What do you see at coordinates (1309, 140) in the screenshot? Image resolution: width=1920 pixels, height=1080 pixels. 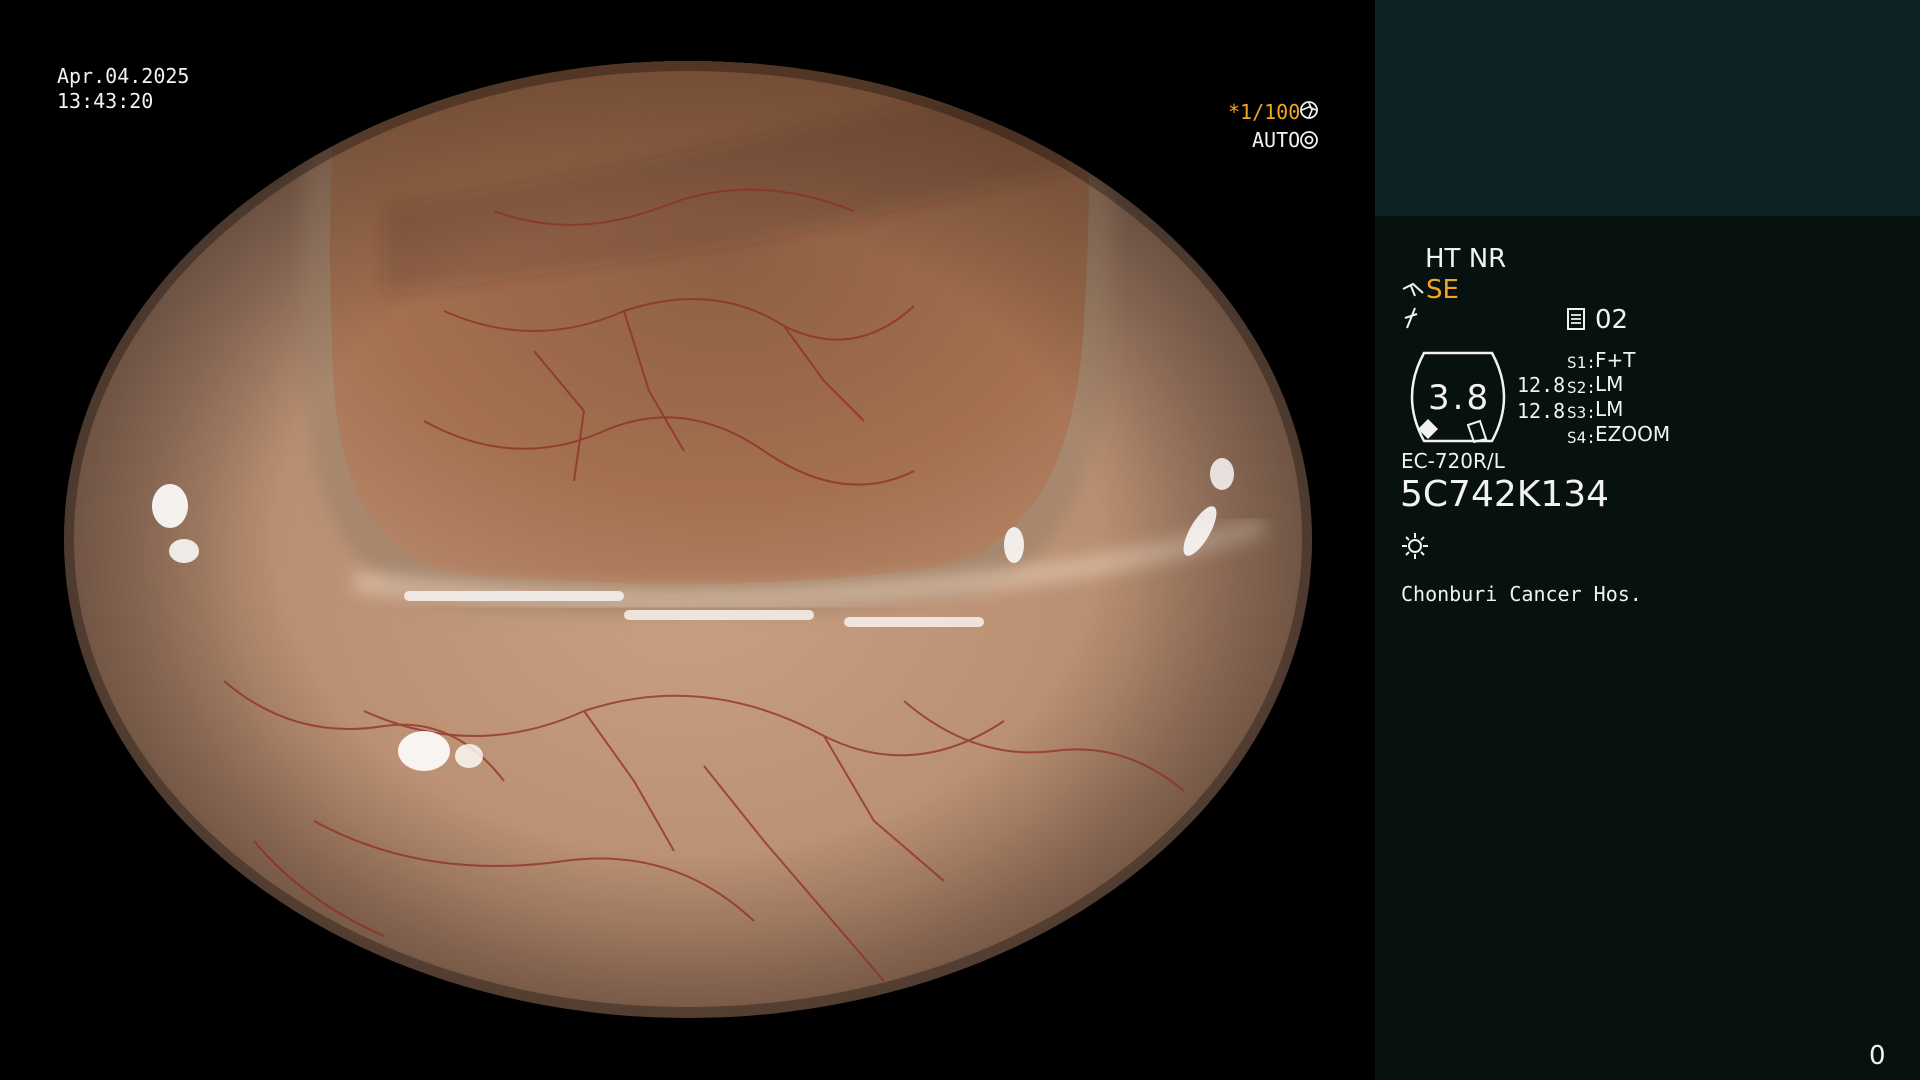 I see `iris-icon` at bounding box center [1309, 140].